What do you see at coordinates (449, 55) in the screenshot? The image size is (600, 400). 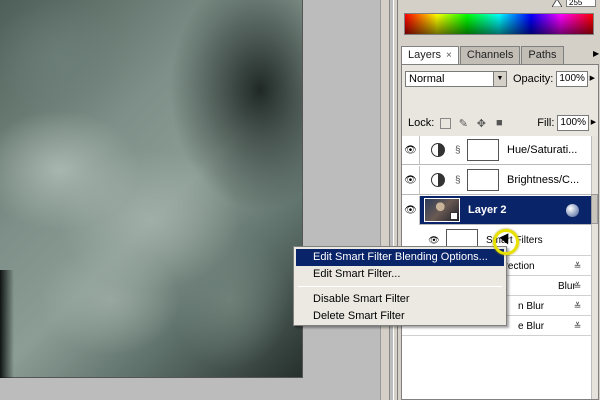 I see `close-icon: ×` at bounding box center [449, 55].